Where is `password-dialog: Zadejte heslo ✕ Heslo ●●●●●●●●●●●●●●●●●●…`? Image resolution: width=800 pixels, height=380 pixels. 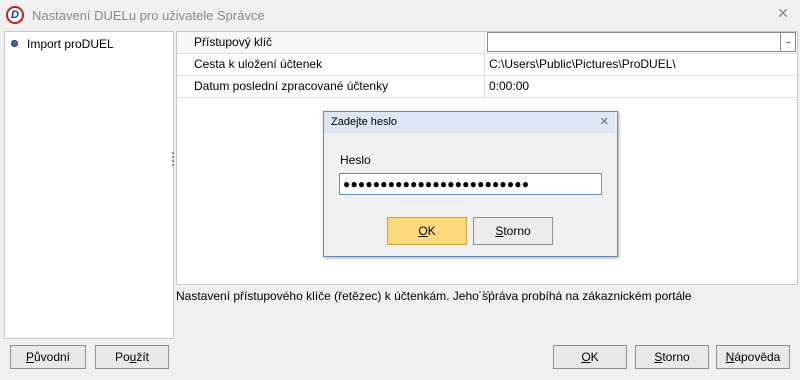 password-dialog: Zadejte heslo ✕ Heslo ●●●●●●●●●●●●●●●●●●… is located at coordinates (470, 184).